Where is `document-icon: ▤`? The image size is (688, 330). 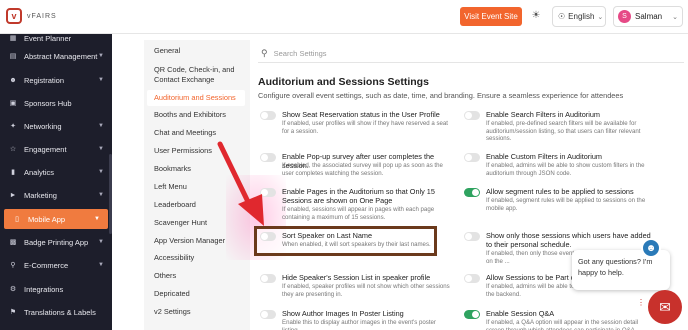
document-icon: ▤ is located at coordinates (13, 56).